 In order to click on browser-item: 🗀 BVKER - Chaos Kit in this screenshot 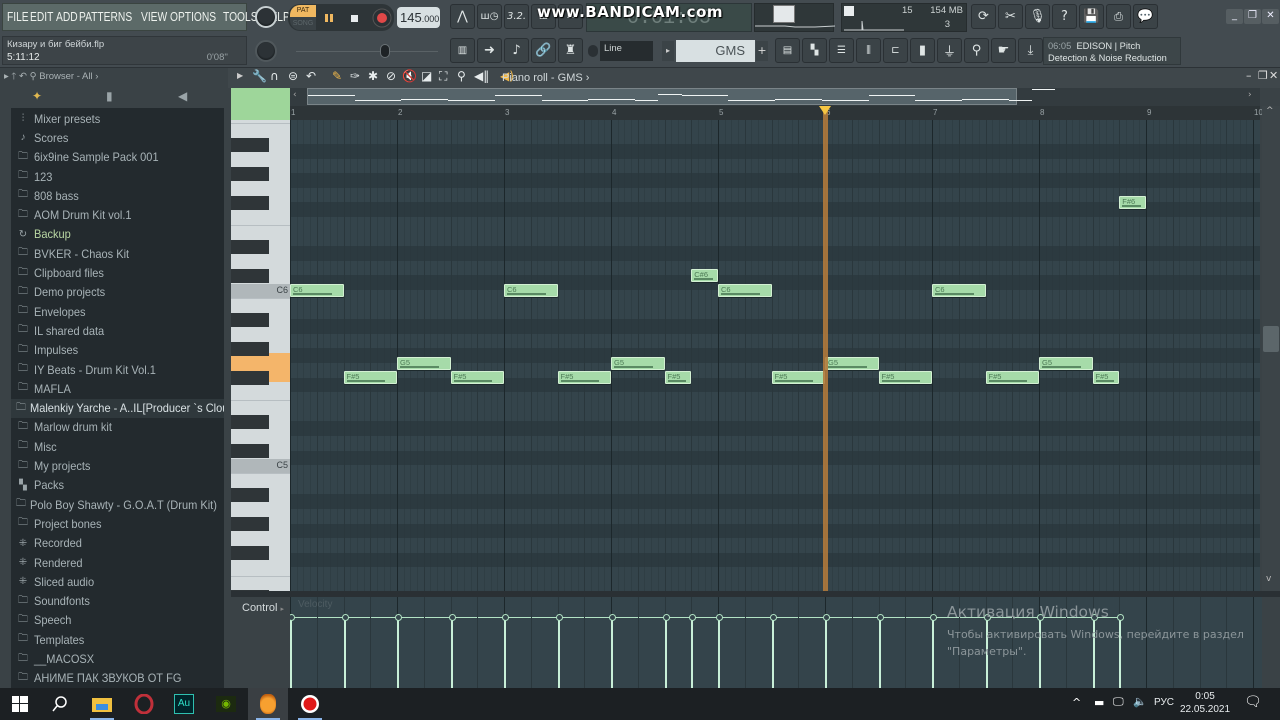, I will do `click(117, 253)`.